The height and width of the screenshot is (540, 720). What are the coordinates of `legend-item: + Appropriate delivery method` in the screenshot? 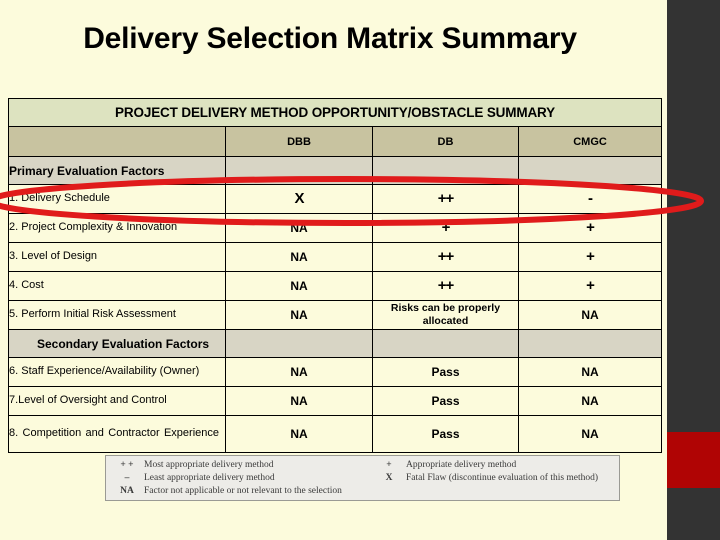 It's located at (501, 466).